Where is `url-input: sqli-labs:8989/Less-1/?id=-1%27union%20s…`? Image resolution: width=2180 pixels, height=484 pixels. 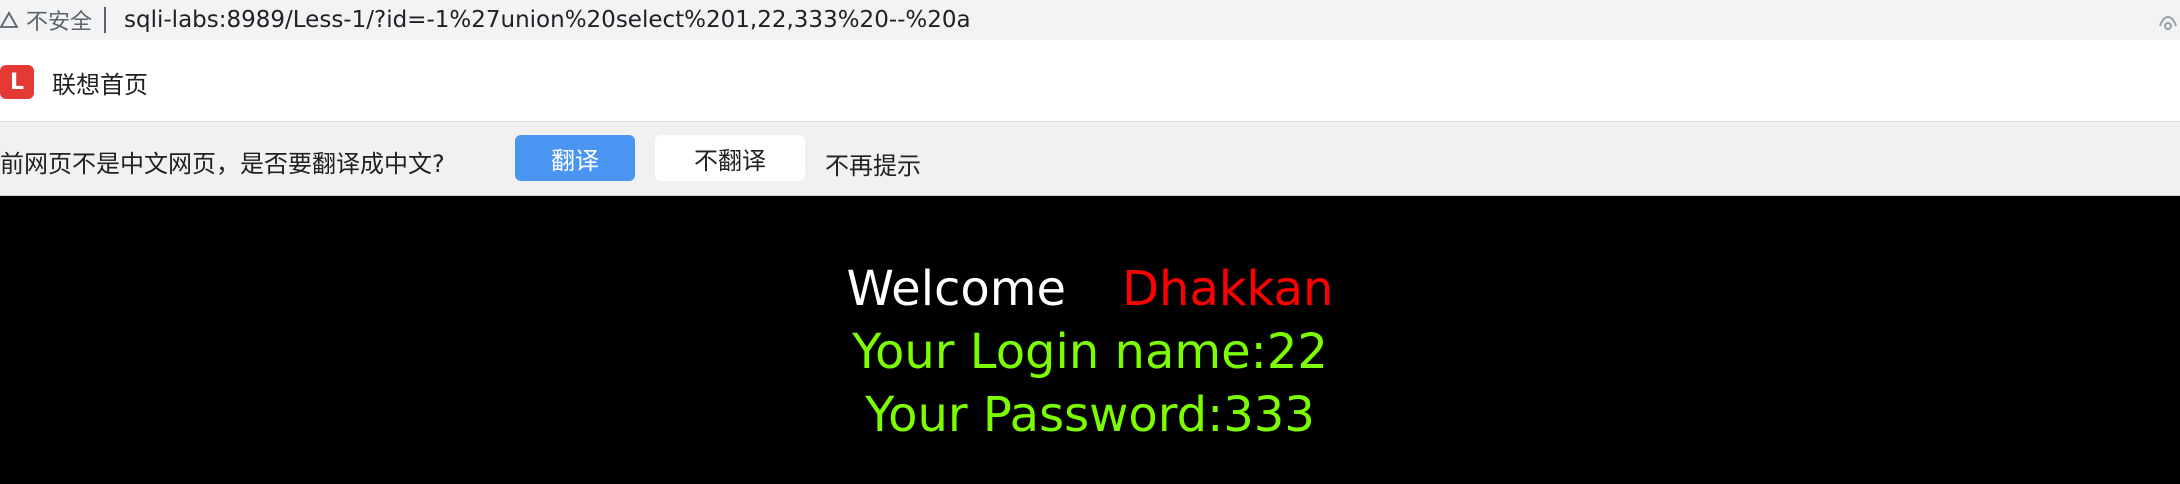 url-input: sqli-labs:8989/Less-1/?id=-1%27union%20s… is located at coordinates (547, 20).